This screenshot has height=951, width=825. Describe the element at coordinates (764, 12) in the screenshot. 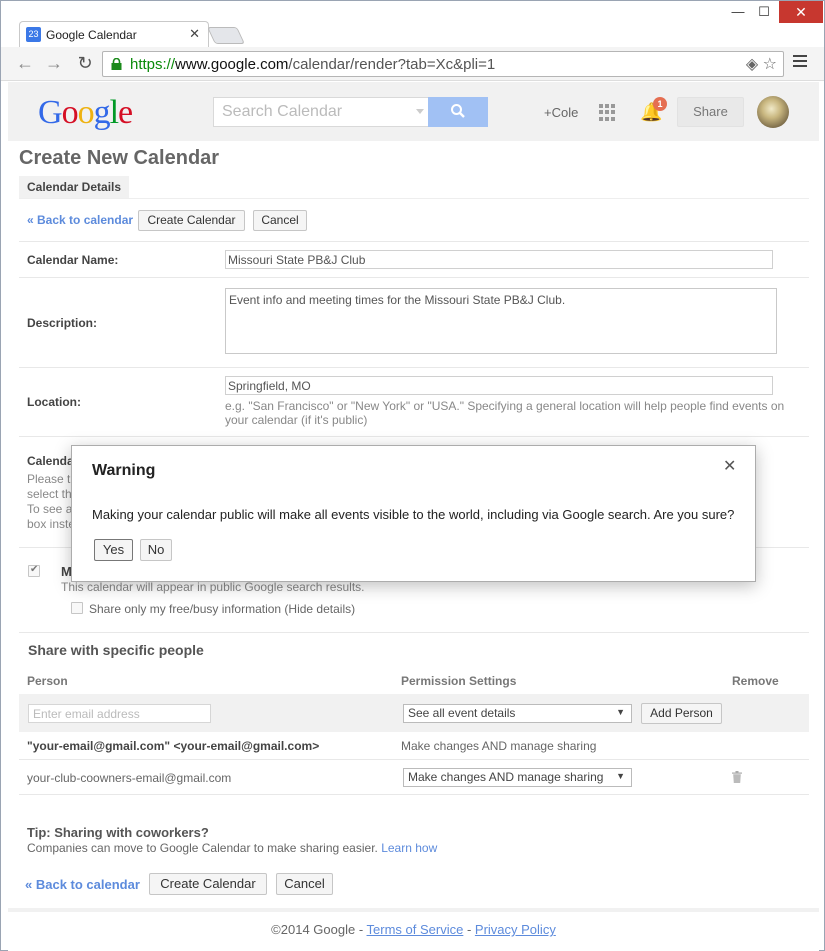

I see `maximize-button: ☐` at that location.